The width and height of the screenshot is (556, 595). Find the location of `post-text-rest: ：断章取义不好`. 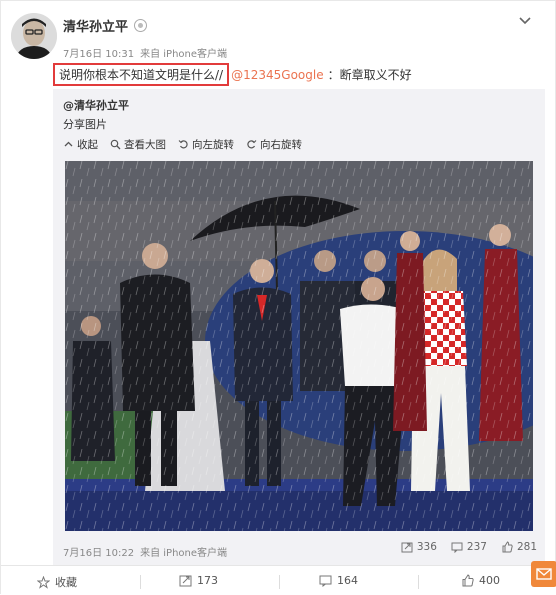

post-text-rest: ：断章取义不好 is located at coordinates (369, 75).